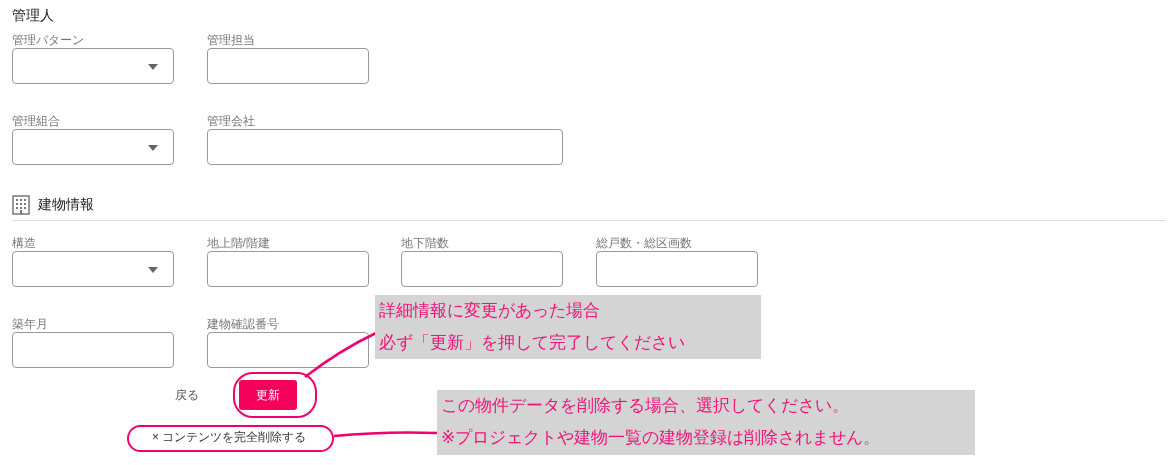 The image size is (1171, 465). What do you see at coordinates (36, 120) in the screenshot?
I see `field-label: 管理組合` at bounding box center [36, 120].